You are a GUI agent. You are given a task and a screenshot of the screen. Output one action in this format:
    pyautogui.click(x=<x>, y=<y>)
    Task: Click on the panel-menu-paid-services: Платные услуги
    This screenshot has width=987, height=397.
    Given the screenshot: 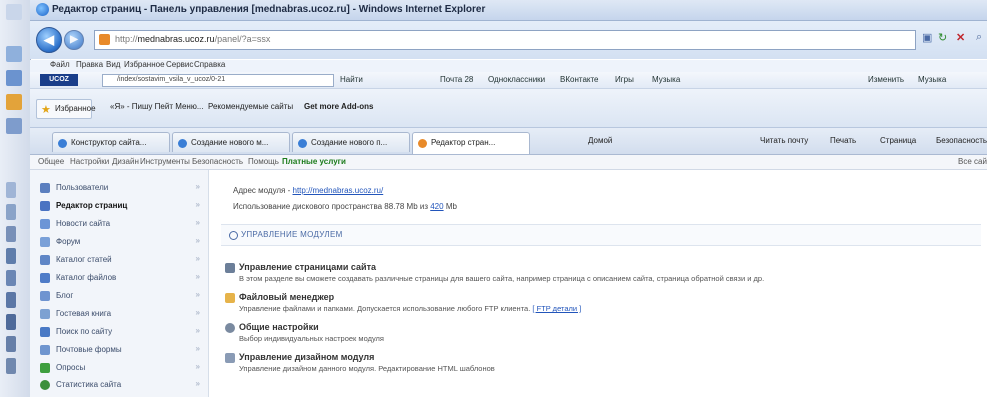 What is the action you would take?
    pyautogui.click(x=314, y=161)
    